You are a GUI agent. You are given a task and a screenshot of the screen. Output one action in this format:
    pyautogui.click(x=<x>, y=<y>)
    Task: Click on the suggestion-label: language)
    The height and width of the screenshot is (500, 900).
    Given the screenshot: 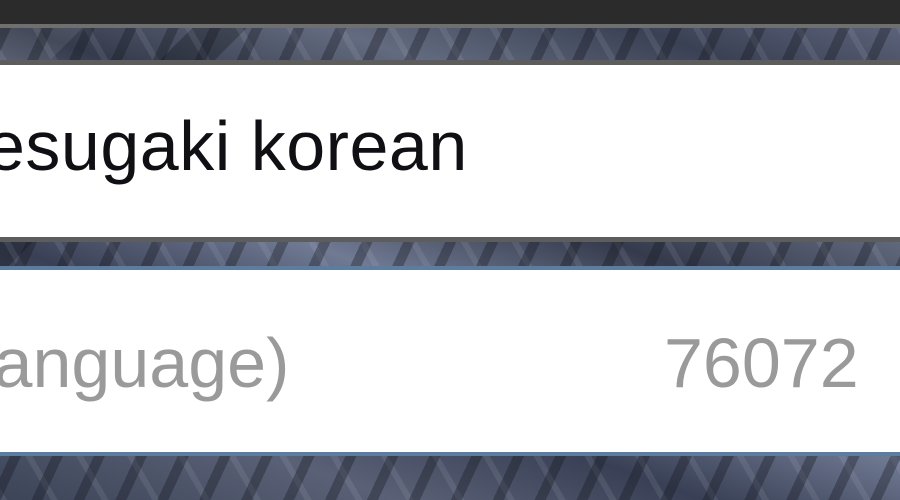 What is the action you would take?
    pyautogui.click(x=145, y=363)
    